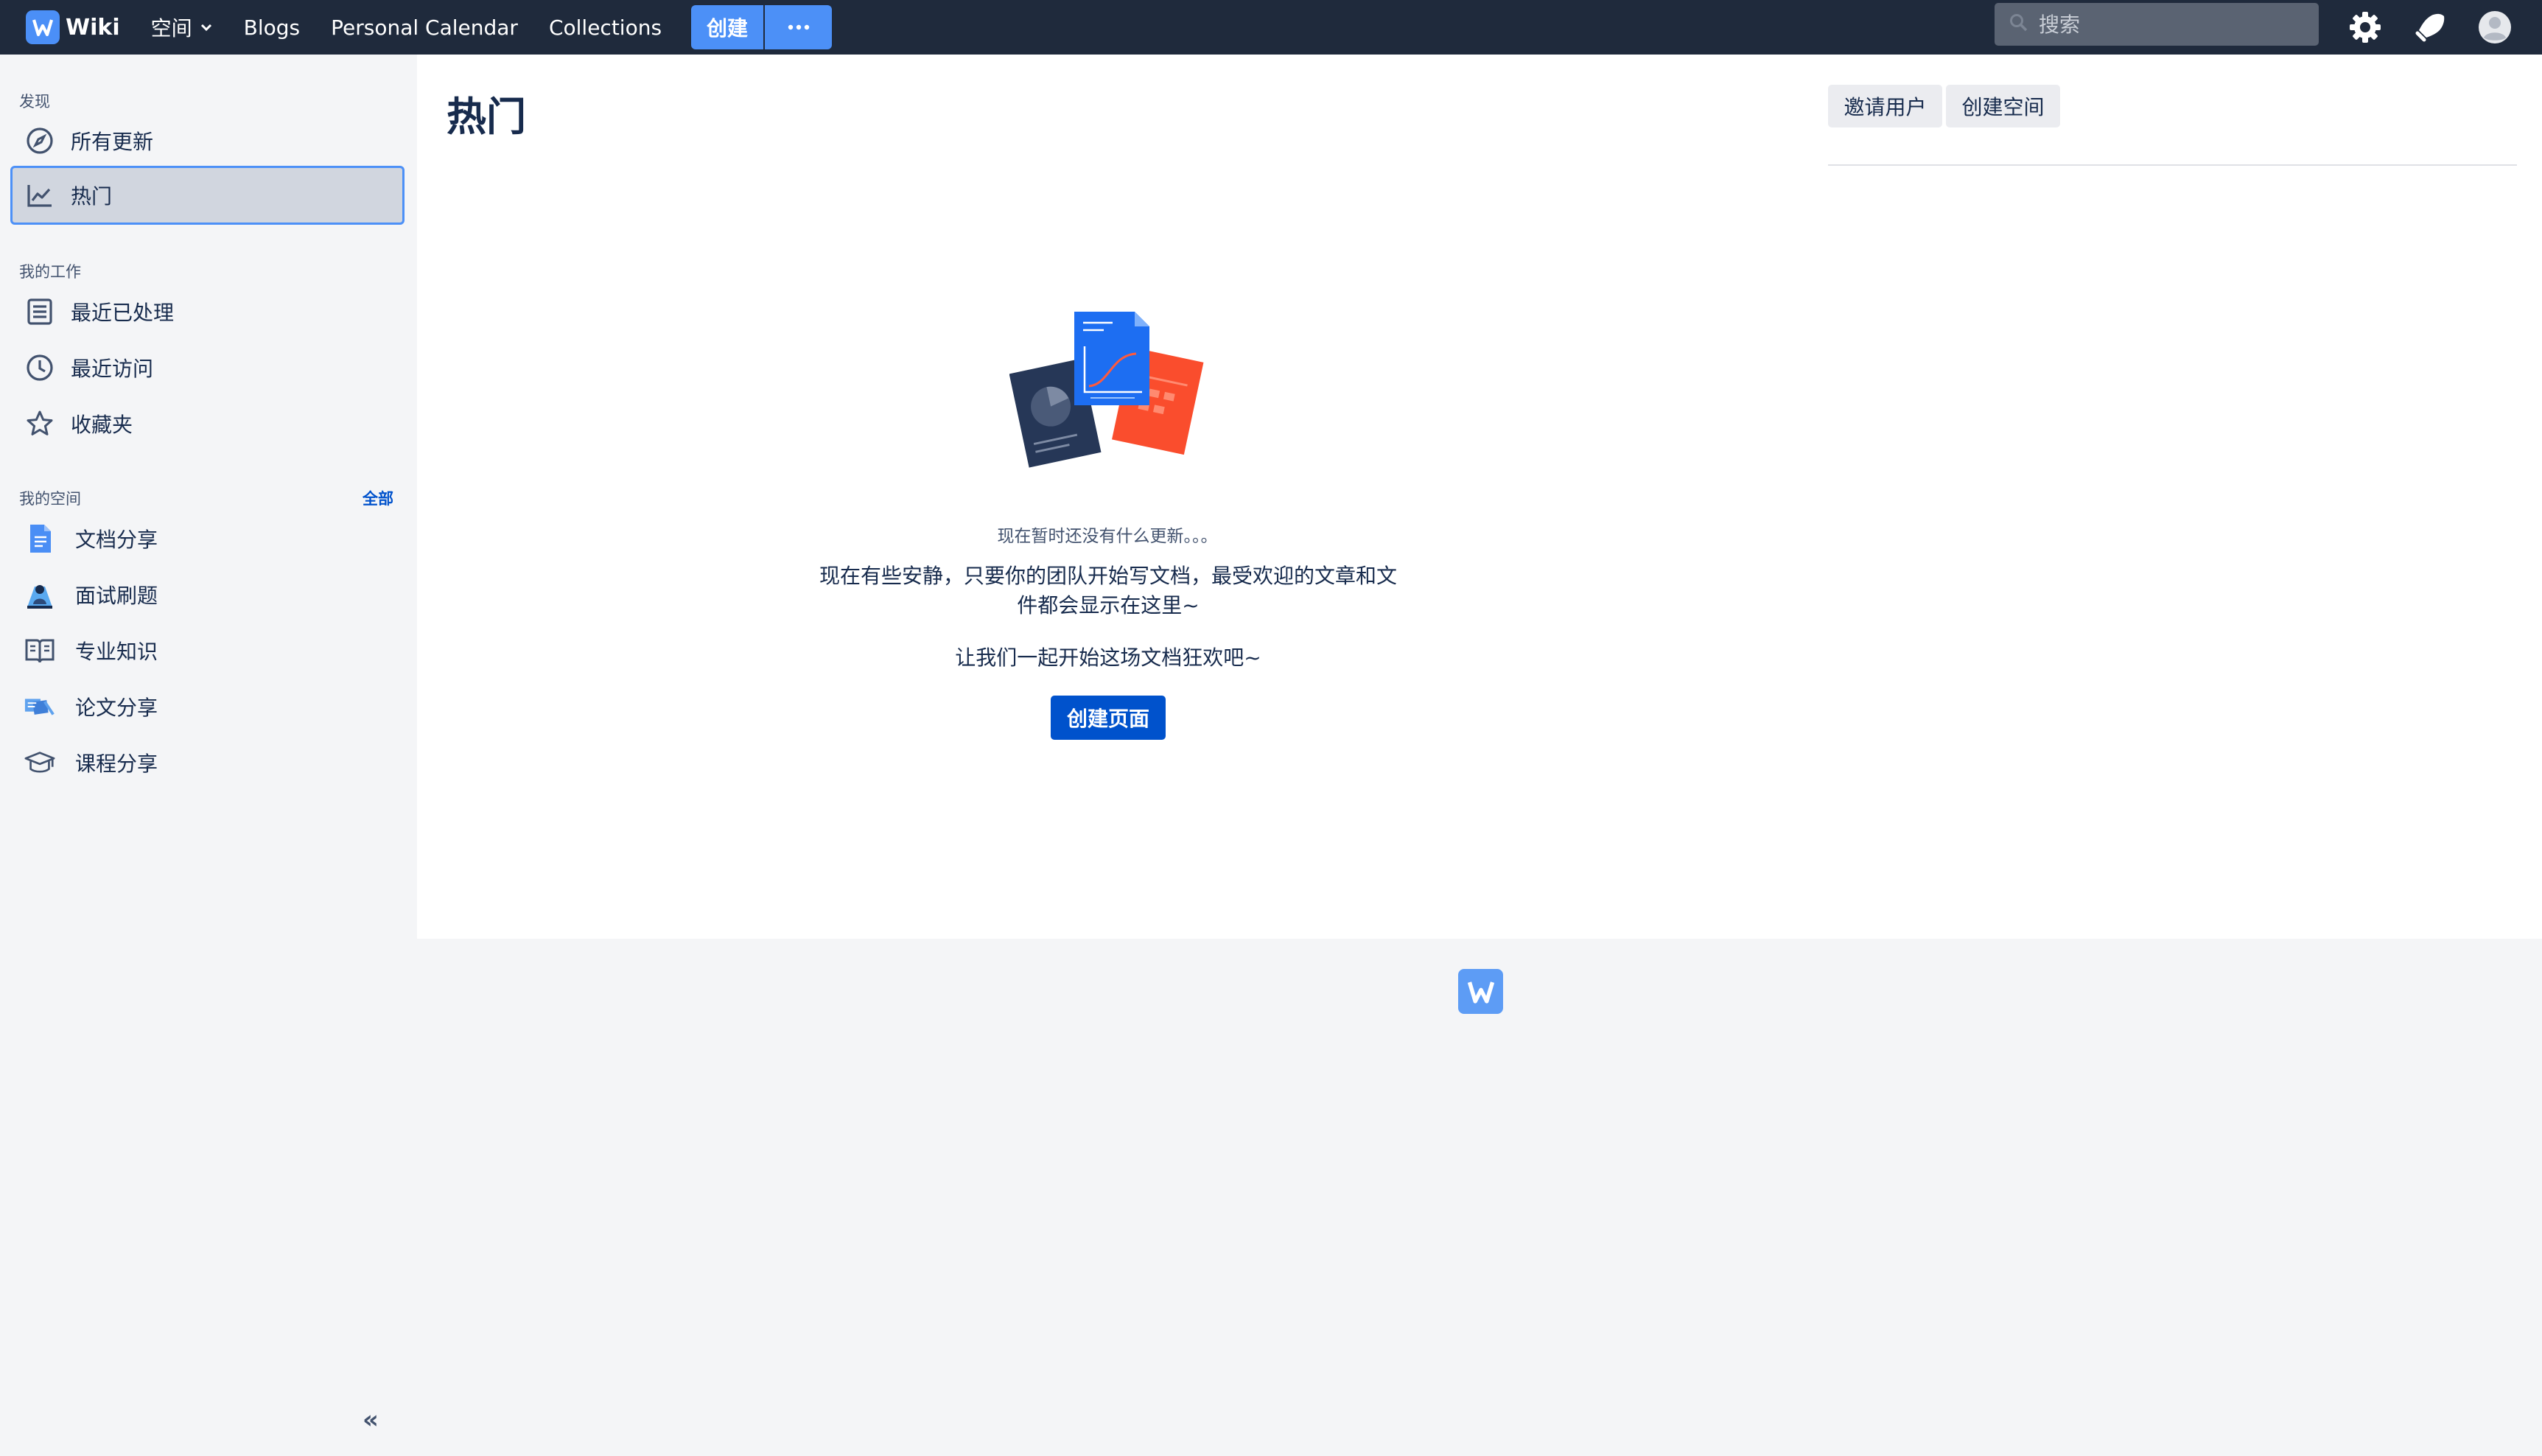 Image resolution: width=2542 pixels, height=1456 pixels. I want to click on compass-icon, so click(40, 141).